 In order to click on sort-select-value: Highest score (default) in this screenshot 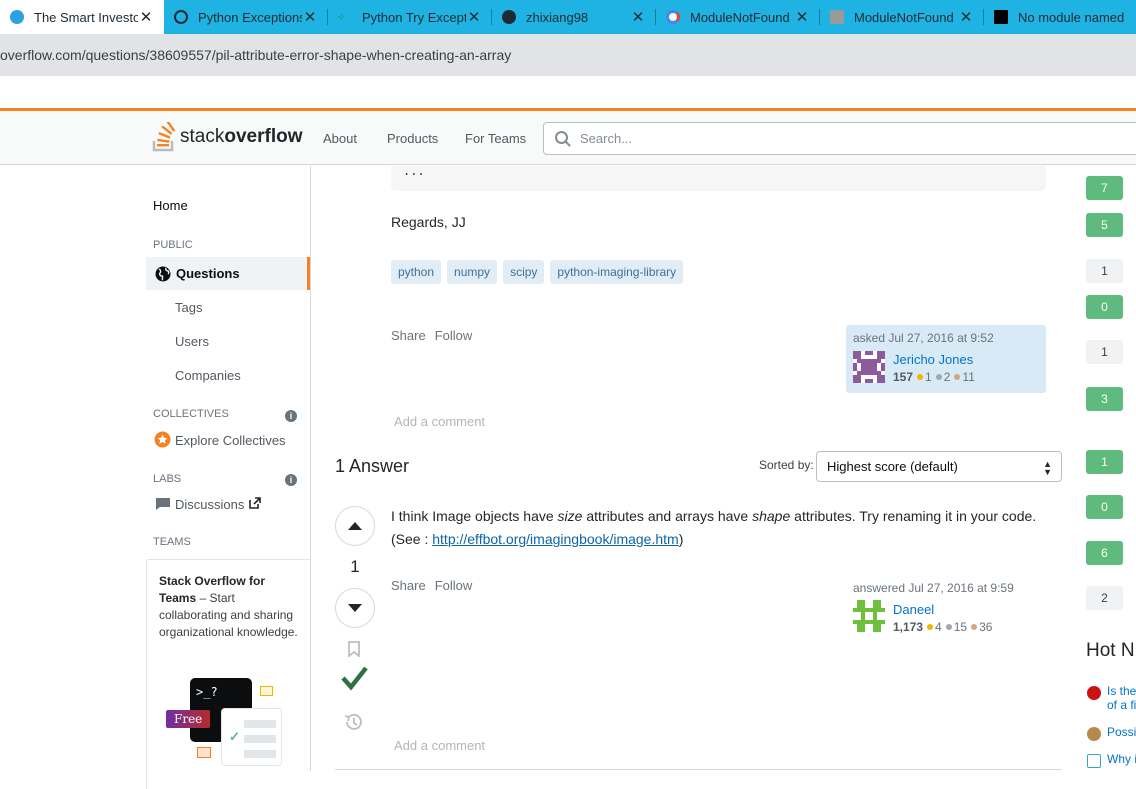, I will do `click(892, 466)`.